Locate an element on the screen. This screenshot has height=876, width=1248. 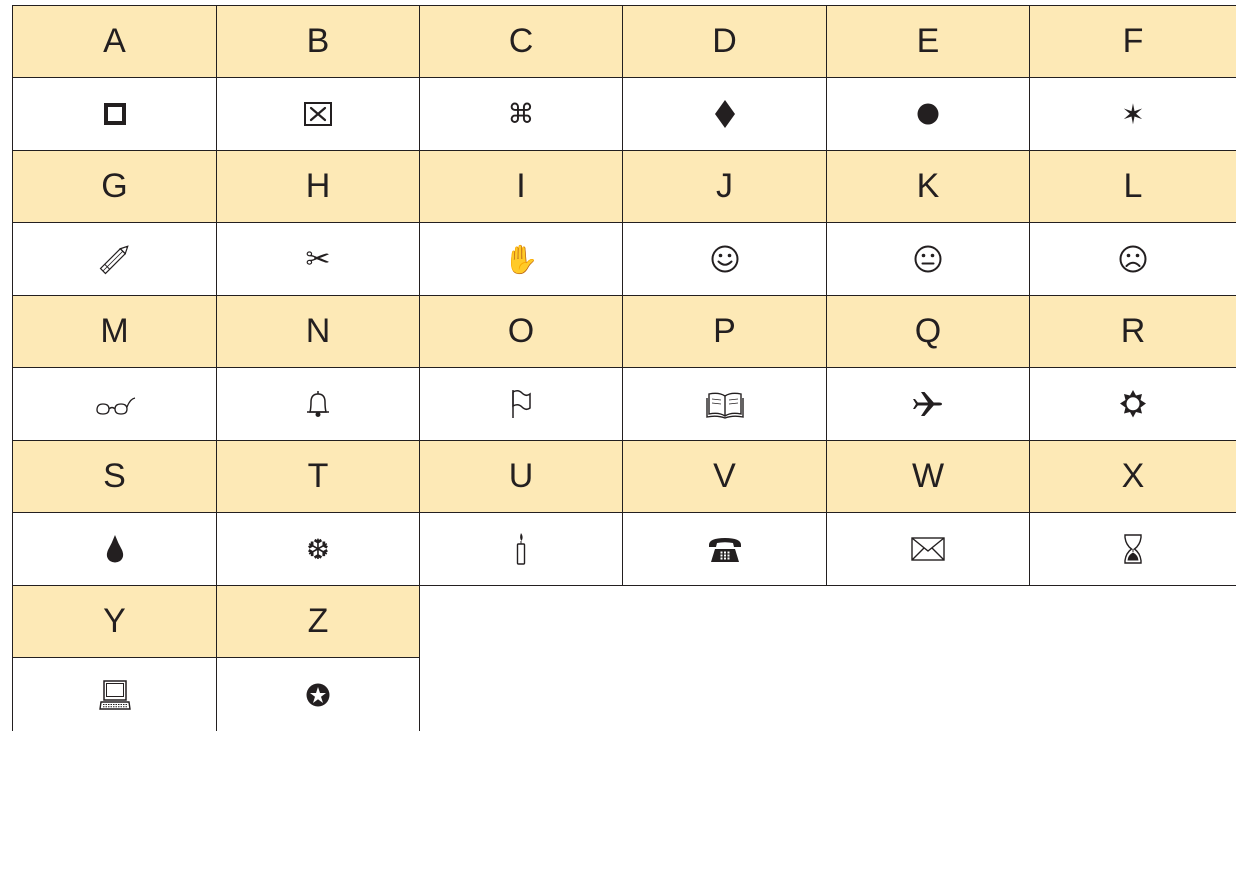
letter-cell: P is located at coordinates (725, 332).